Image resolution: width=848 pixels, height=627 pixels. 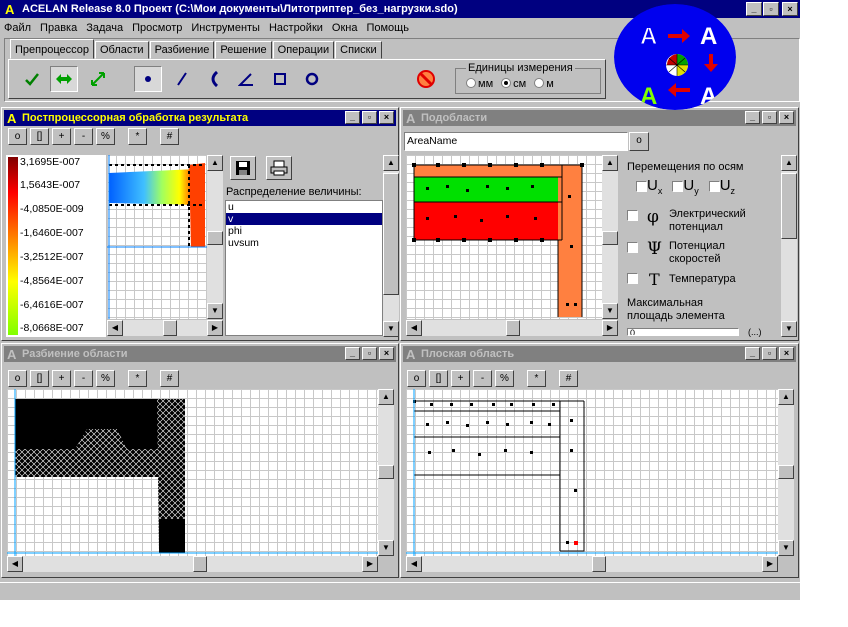 What do you see at coordinates (225, 28) in the screenshot?
I see `menu-tools: Инструменты` at bounding box center [225, 28].